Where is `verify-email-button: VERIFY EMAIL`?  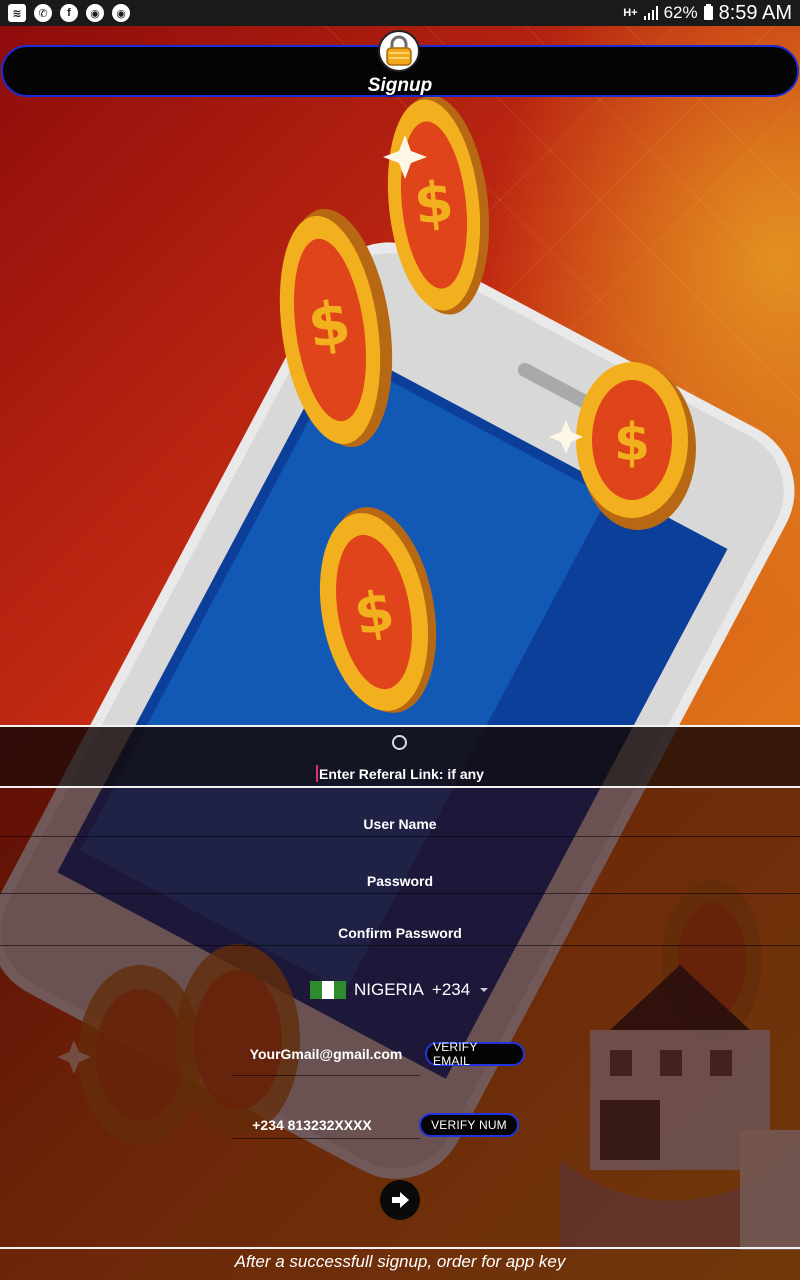
verify-email-button: VERIFY EMAIL is located at coordinates (475, 1054).